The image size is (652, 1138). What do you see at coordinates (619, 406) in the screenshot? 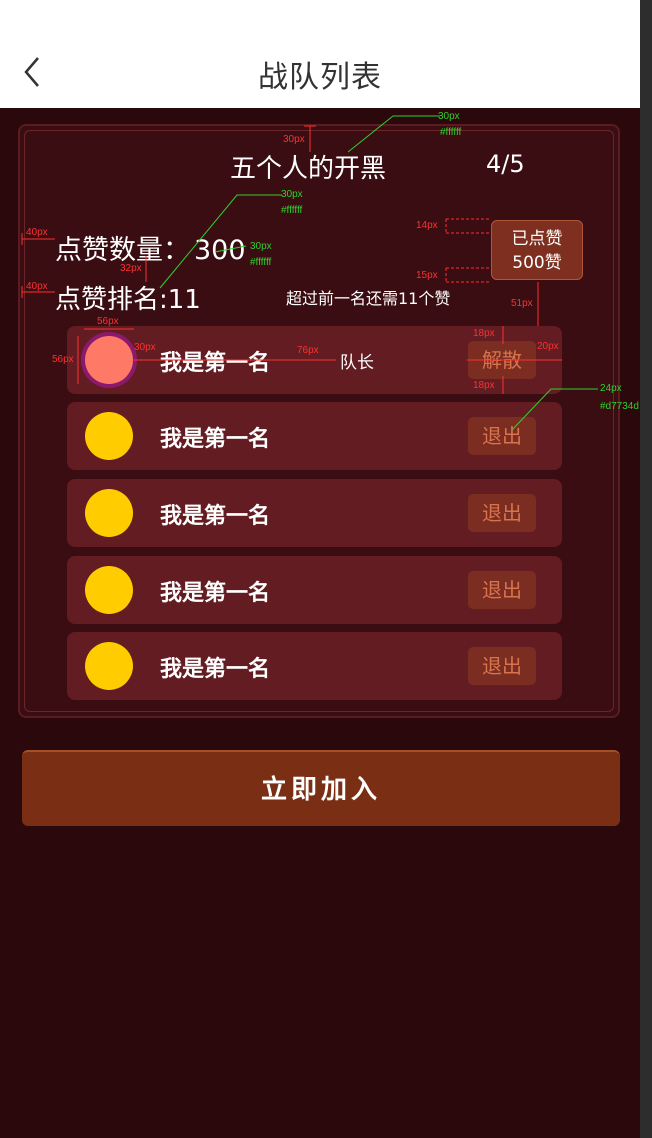
I see `annotation: #d7734d` at bounding box center [619, 406].